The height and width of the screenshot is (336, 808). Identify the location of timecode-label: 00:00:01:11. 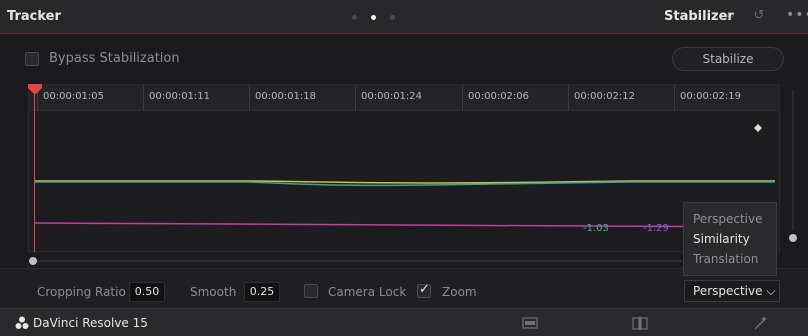
(176, 98).